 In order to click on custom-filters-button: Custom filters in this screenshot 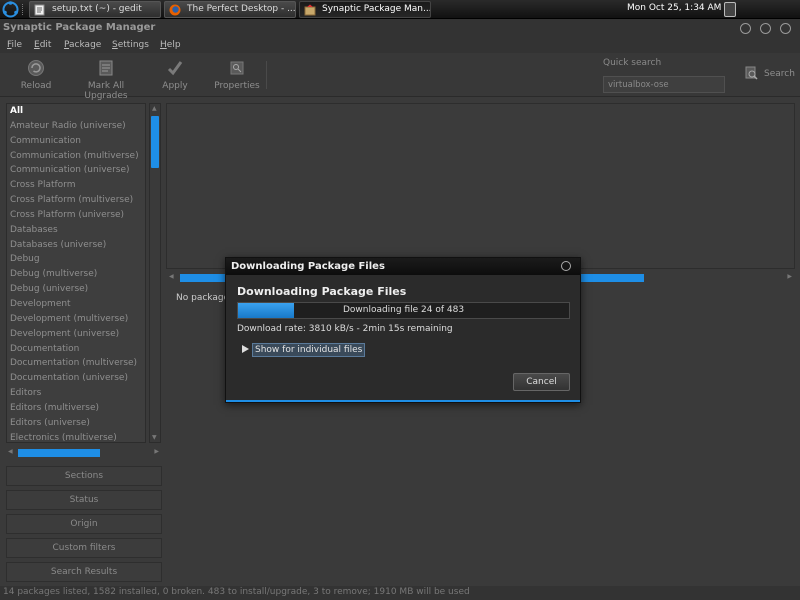, I will do `click(84, 548)`.